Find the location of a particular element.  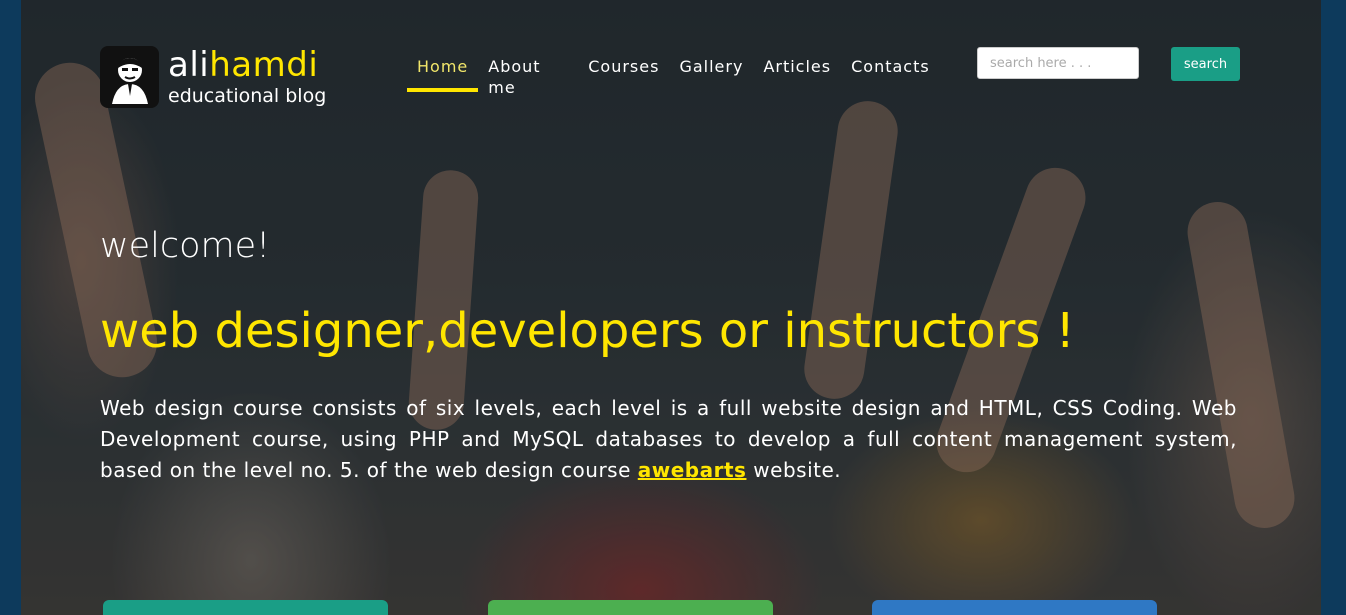

welcome-heading: welcome! is located at coordinates (185, 246).